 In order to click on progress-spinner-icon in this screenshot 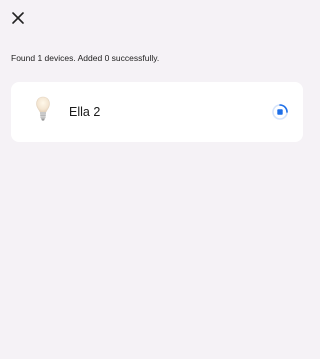, I will do `click(280, 112)`.